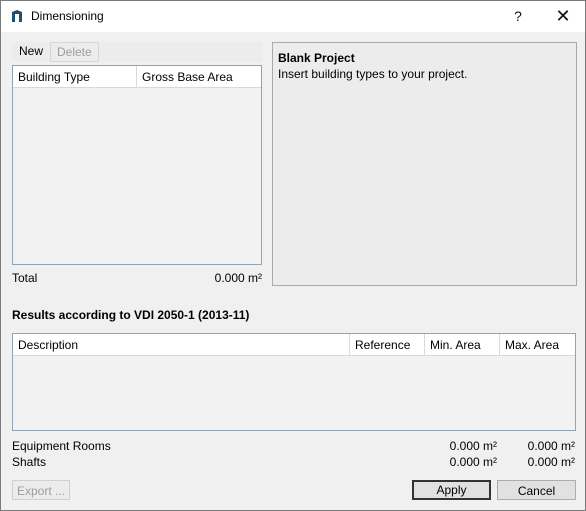  What do you see at coordinates (199, 77) in the screenshot?
I see `column-header-gross-base-area: Gross Base Area` at bounding box center [199, 77].